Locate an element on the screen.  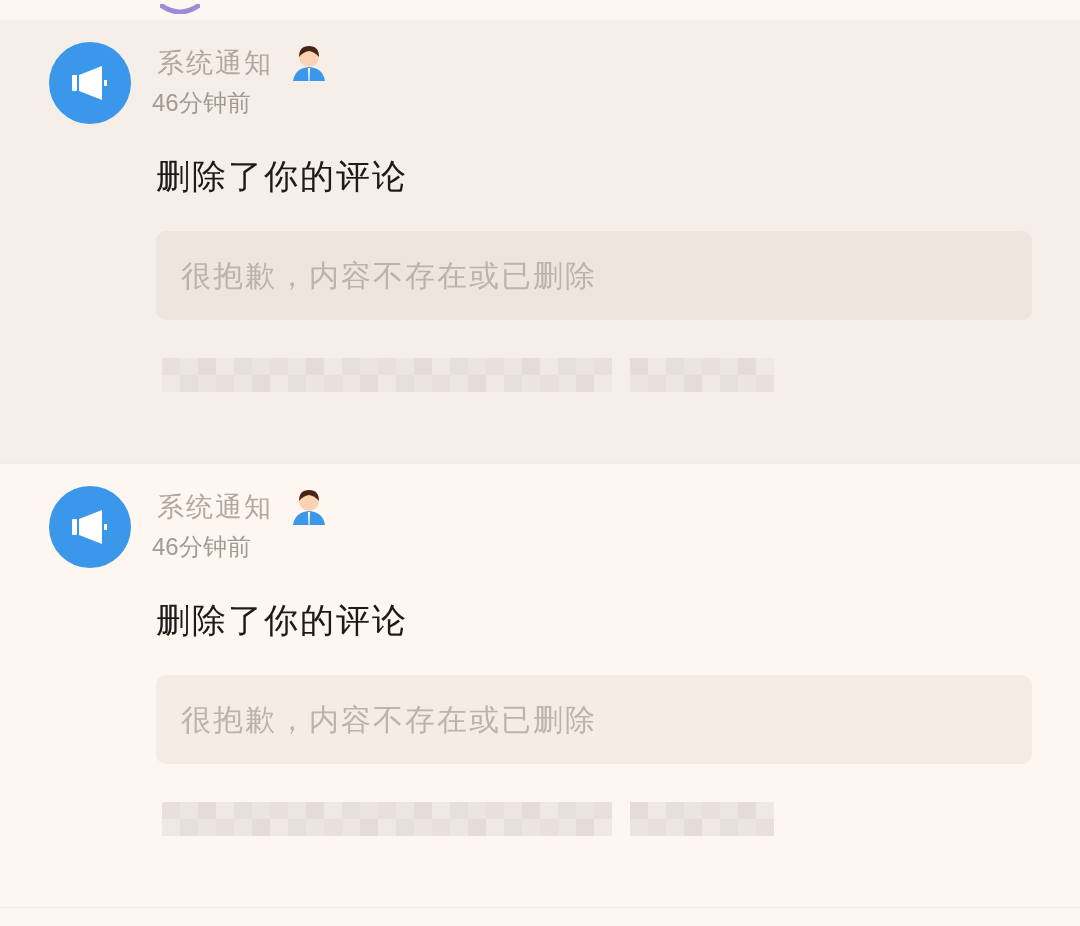
quote-text: 很抱歉，内容不存在或已删除 is located at coordinates (389, 720).